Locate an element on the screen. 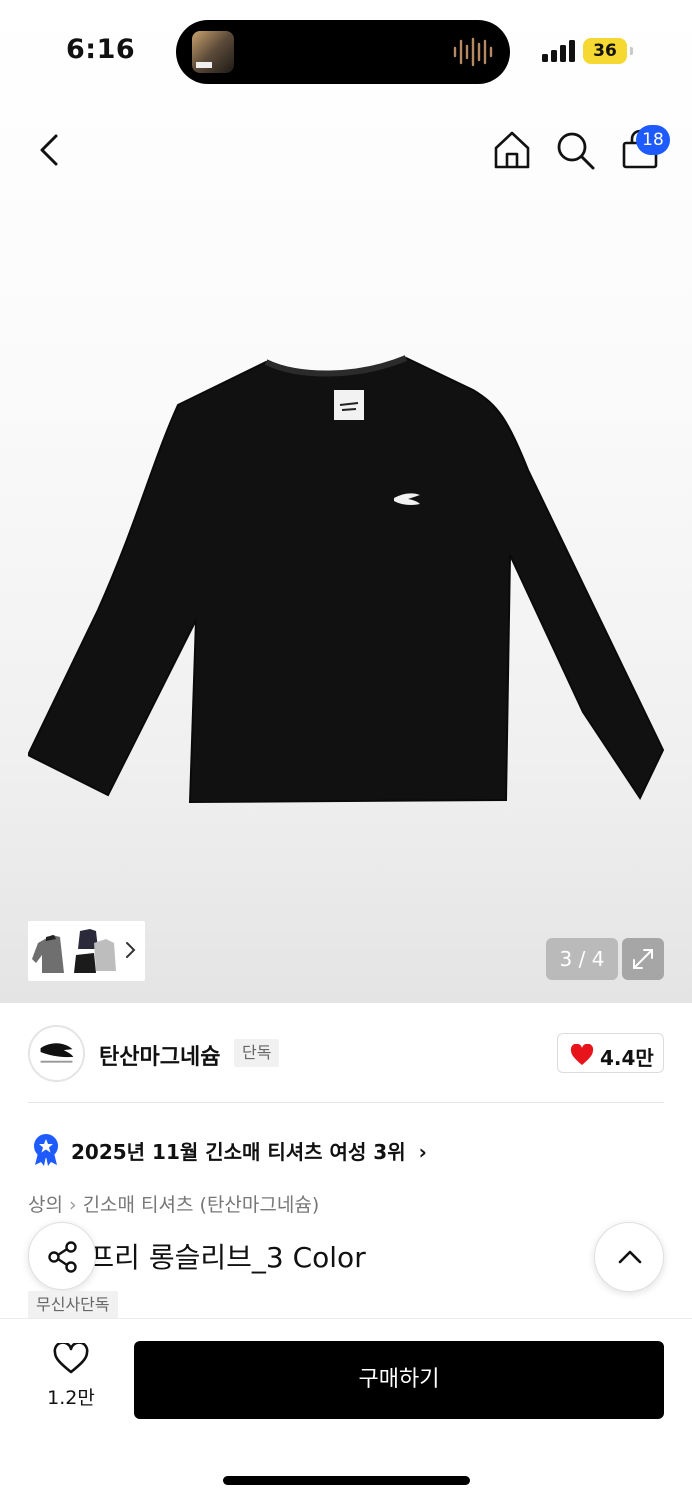 This screenshot has width=692, height=1500. scroll-top-button is located at coordinates (629, 1257).